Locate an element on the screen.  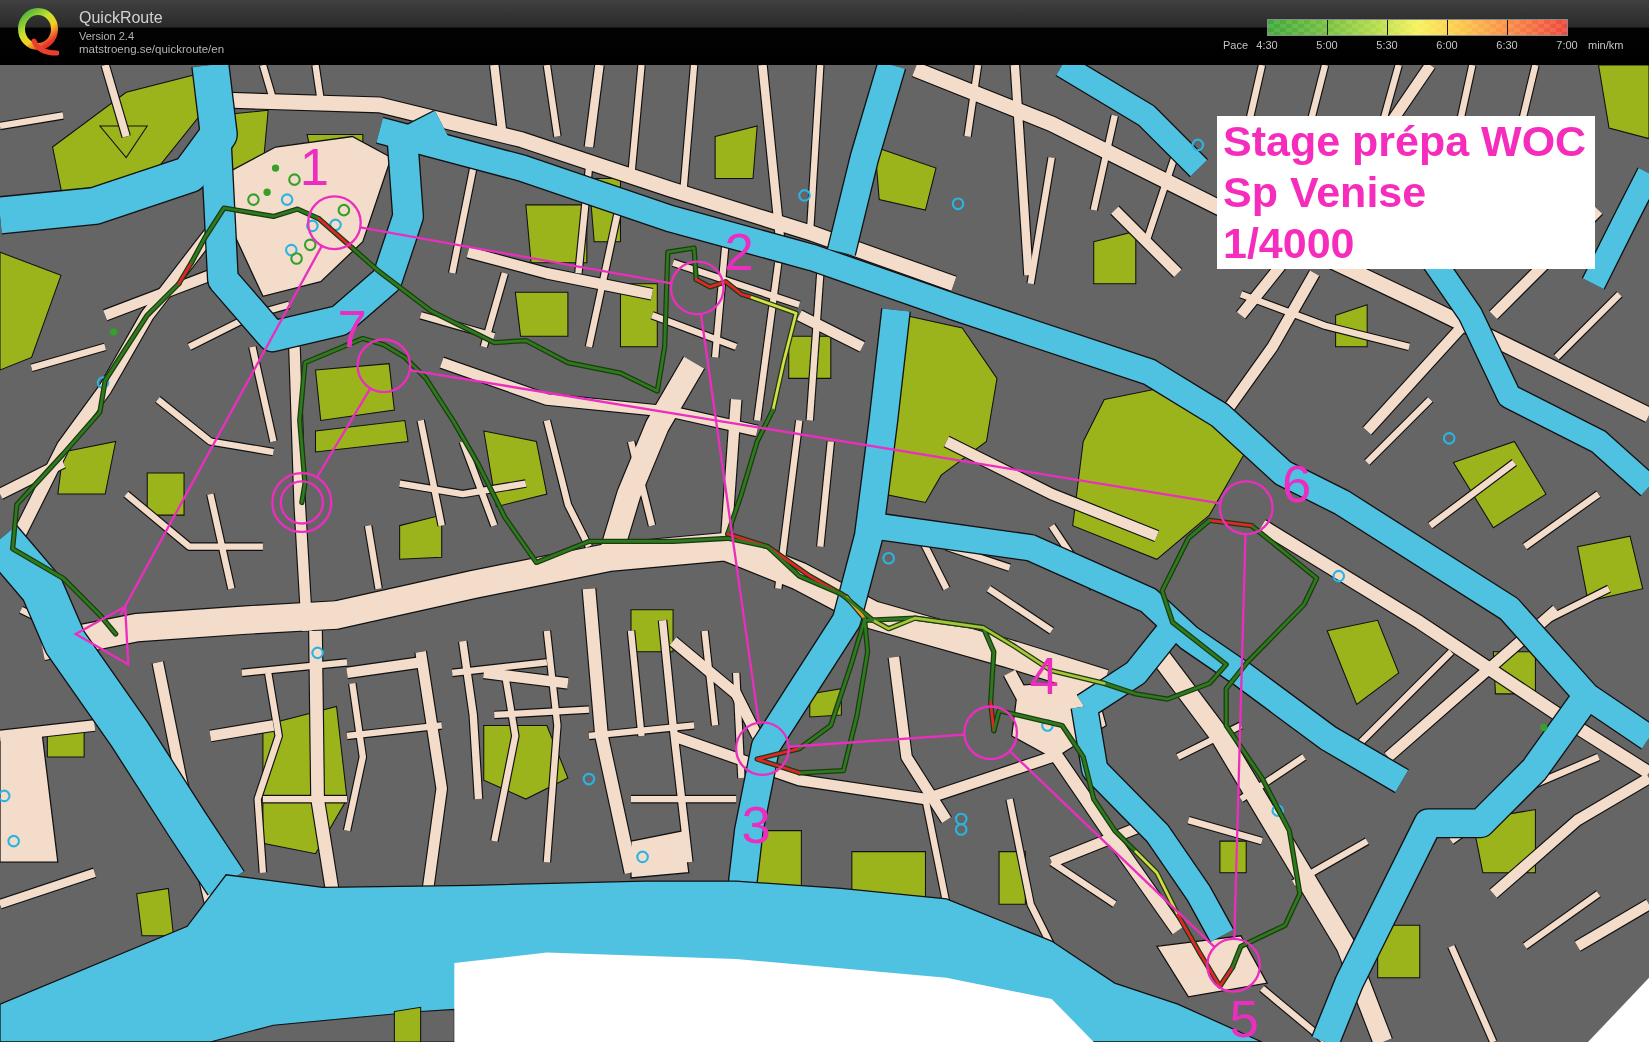
app-logo-icon is located at coordinates (38, 32).